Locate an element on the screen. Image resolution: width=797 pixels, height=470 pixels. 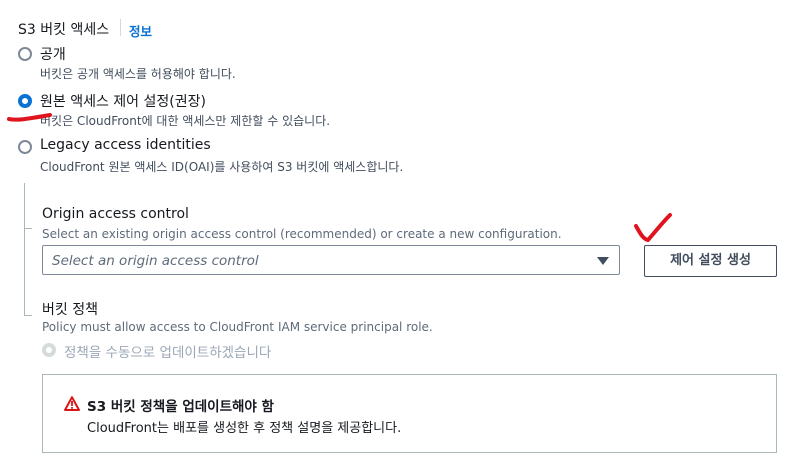
info-link: 정보 is located at coordinates (140, 30).